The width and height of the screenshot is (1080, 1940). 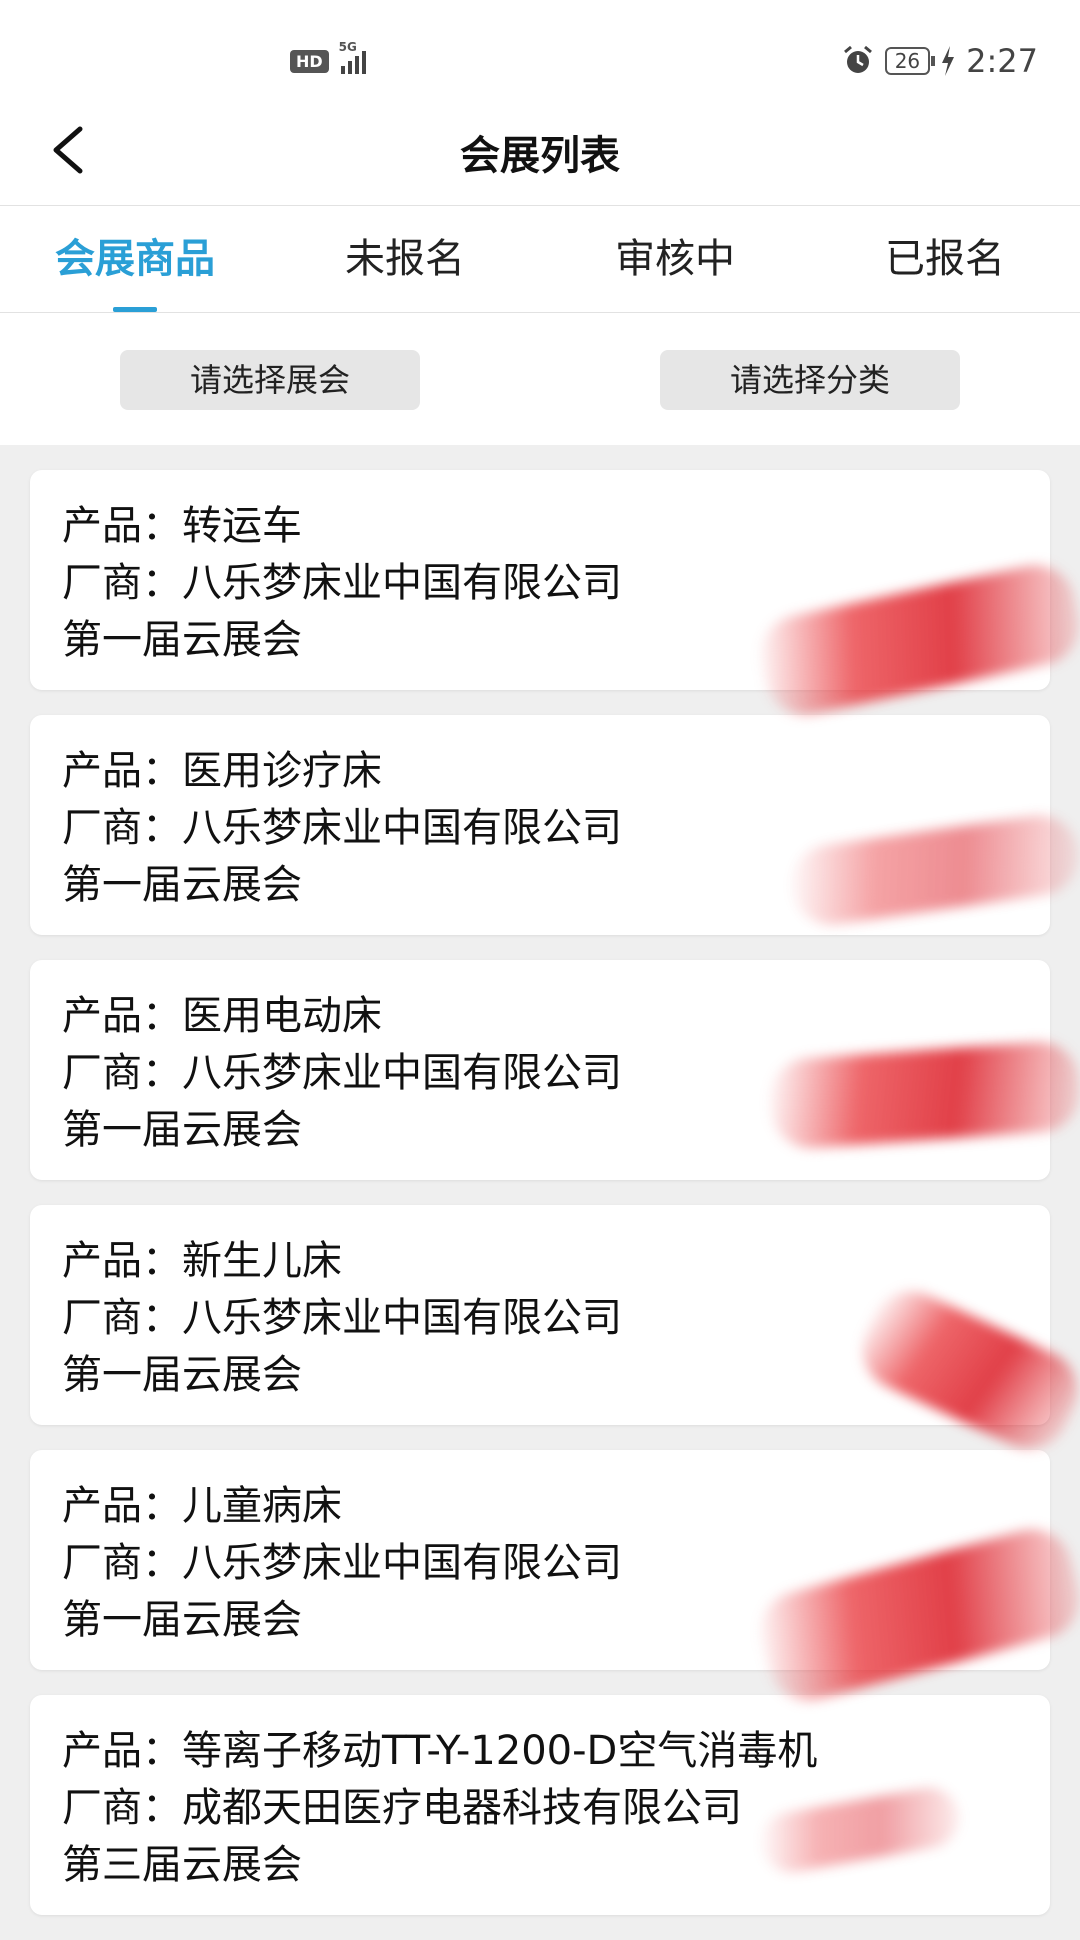 I want to click on status-right: 26 2:27, so click(x=939, y=61).